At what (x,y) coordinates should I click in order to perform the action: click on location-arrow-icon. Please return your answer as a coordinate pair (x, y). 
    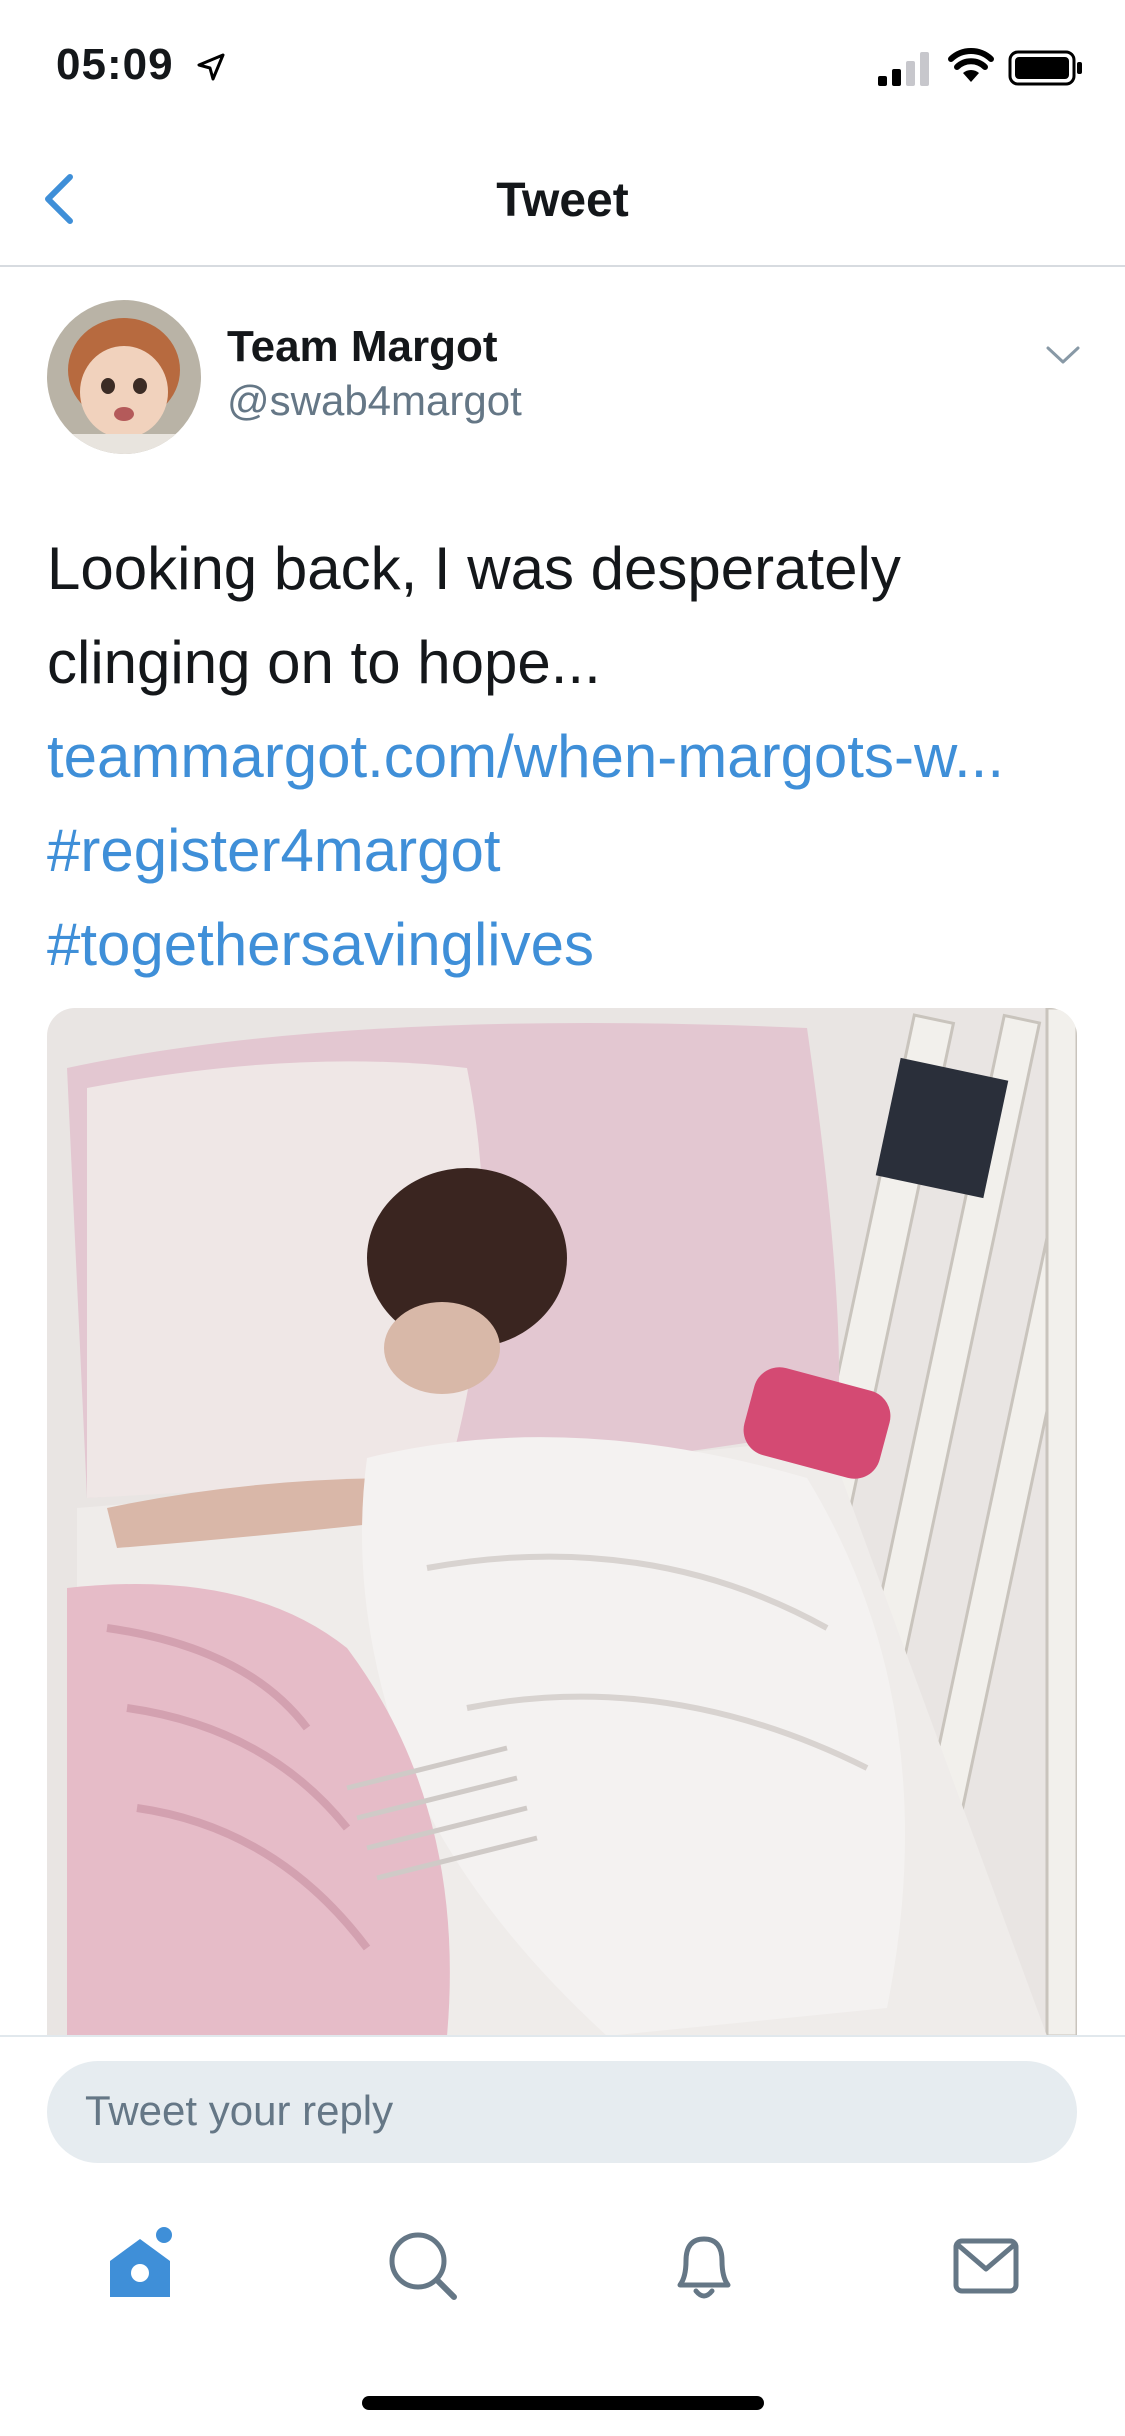
    Looking at the image, I should click on (211, 67).